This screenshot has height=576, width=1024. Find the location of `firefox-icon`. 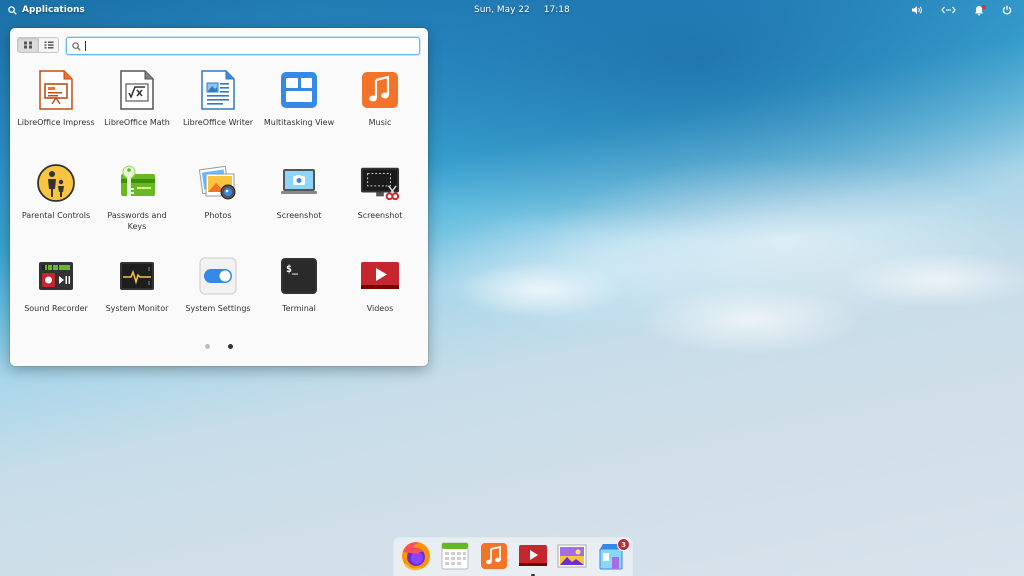

firefox-icon is located at coordinates (416, 556).